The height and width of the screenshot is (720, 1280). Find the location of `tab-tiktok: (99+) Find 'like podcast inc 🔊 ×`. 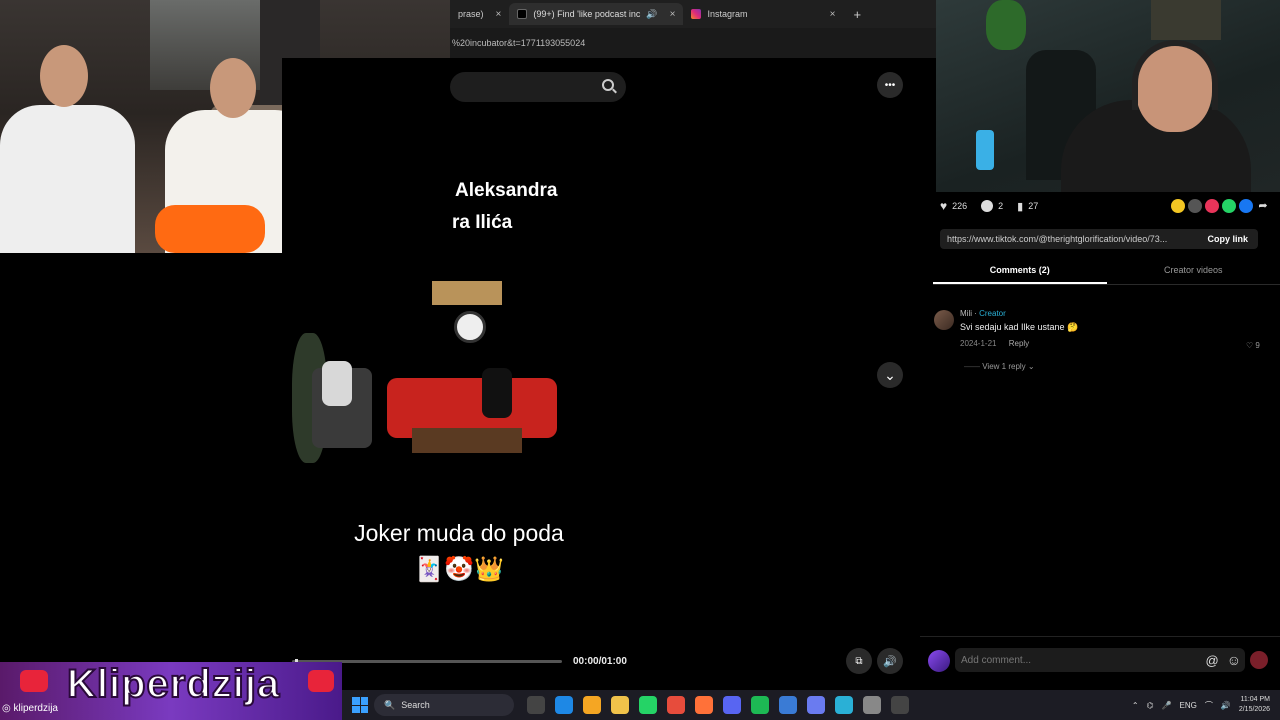

tab-tiktok: (99+) Find 'like podcast inc 🔊 × is located at coordinates (596, 14).